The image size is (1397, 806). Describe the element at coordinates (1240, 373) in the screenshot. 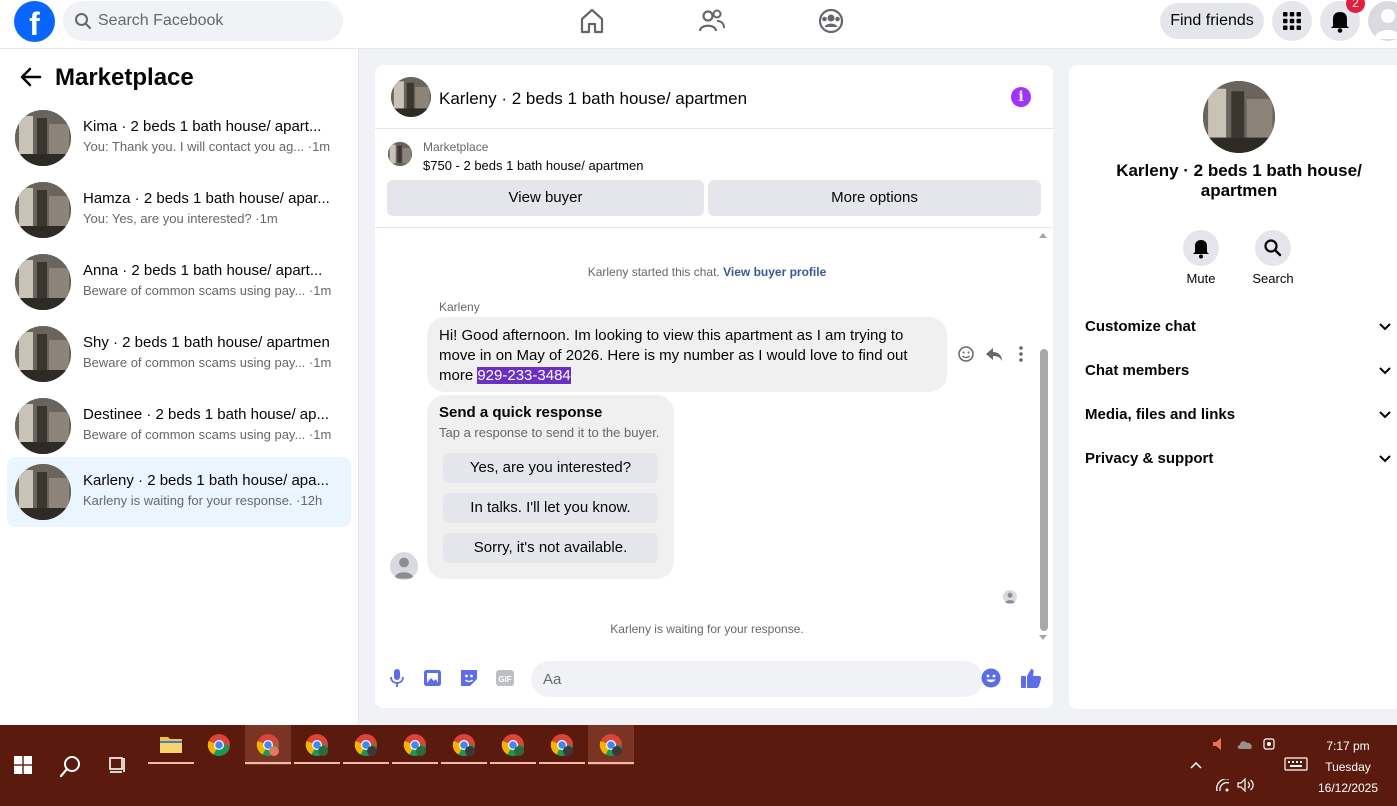

I see `chat-members-section: Chat members` at that location.